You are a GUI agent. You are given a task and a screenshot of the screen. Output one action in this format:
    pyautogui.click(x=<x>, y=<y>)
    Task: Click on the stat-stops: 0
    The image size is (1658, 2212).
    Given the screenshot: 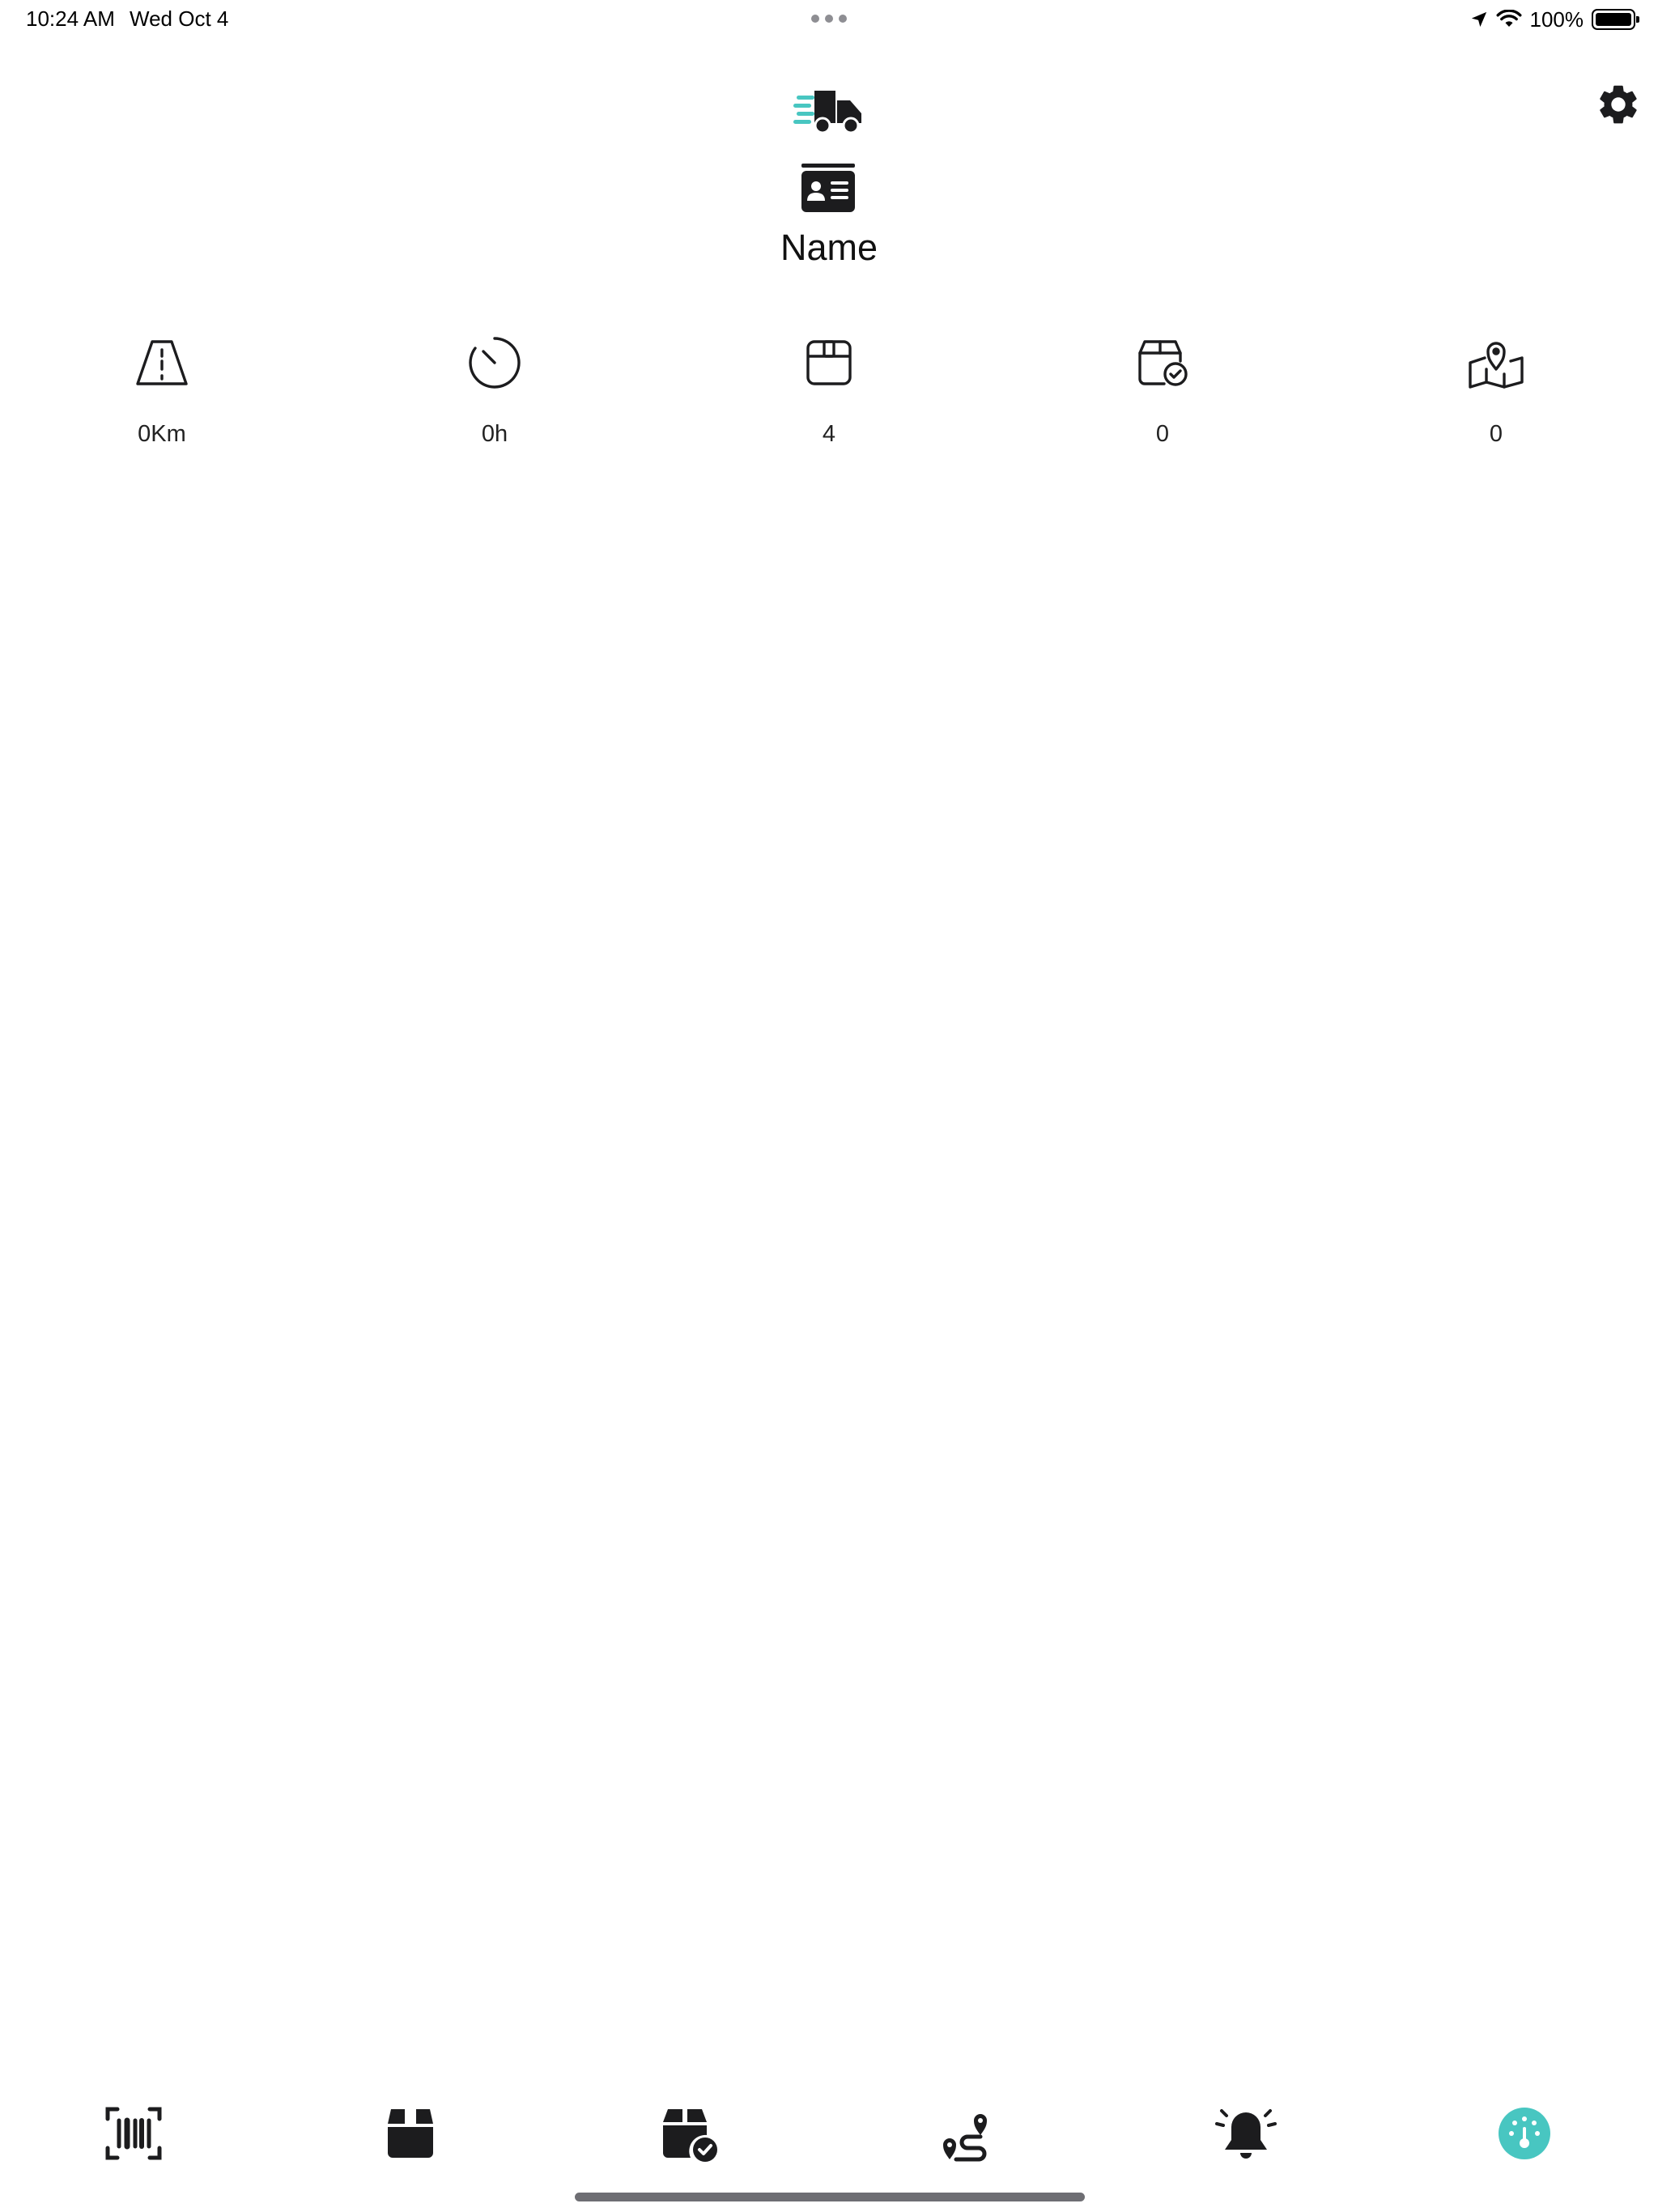 What is the action you would take?
    pyautogui.click(x=1496, y=391)
    